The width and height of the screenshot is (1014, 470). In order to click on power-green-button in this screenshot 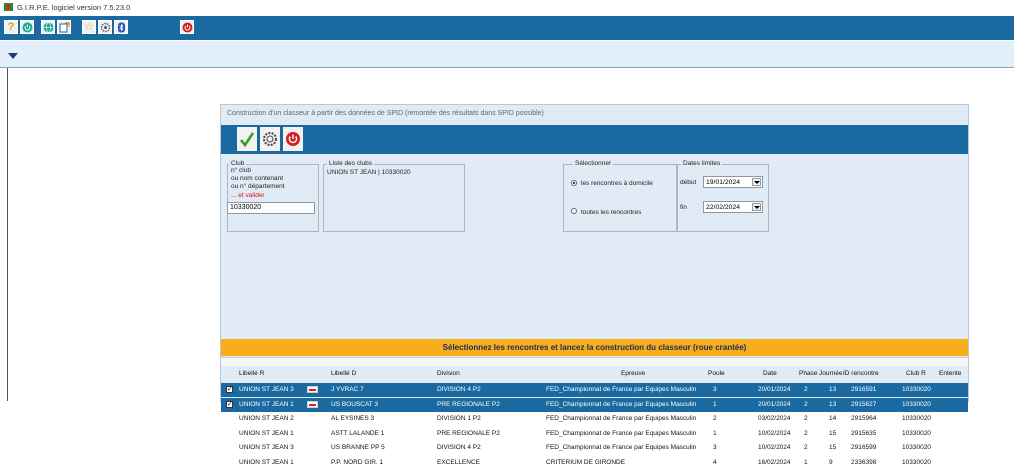, I will do `click(27, 27)`.